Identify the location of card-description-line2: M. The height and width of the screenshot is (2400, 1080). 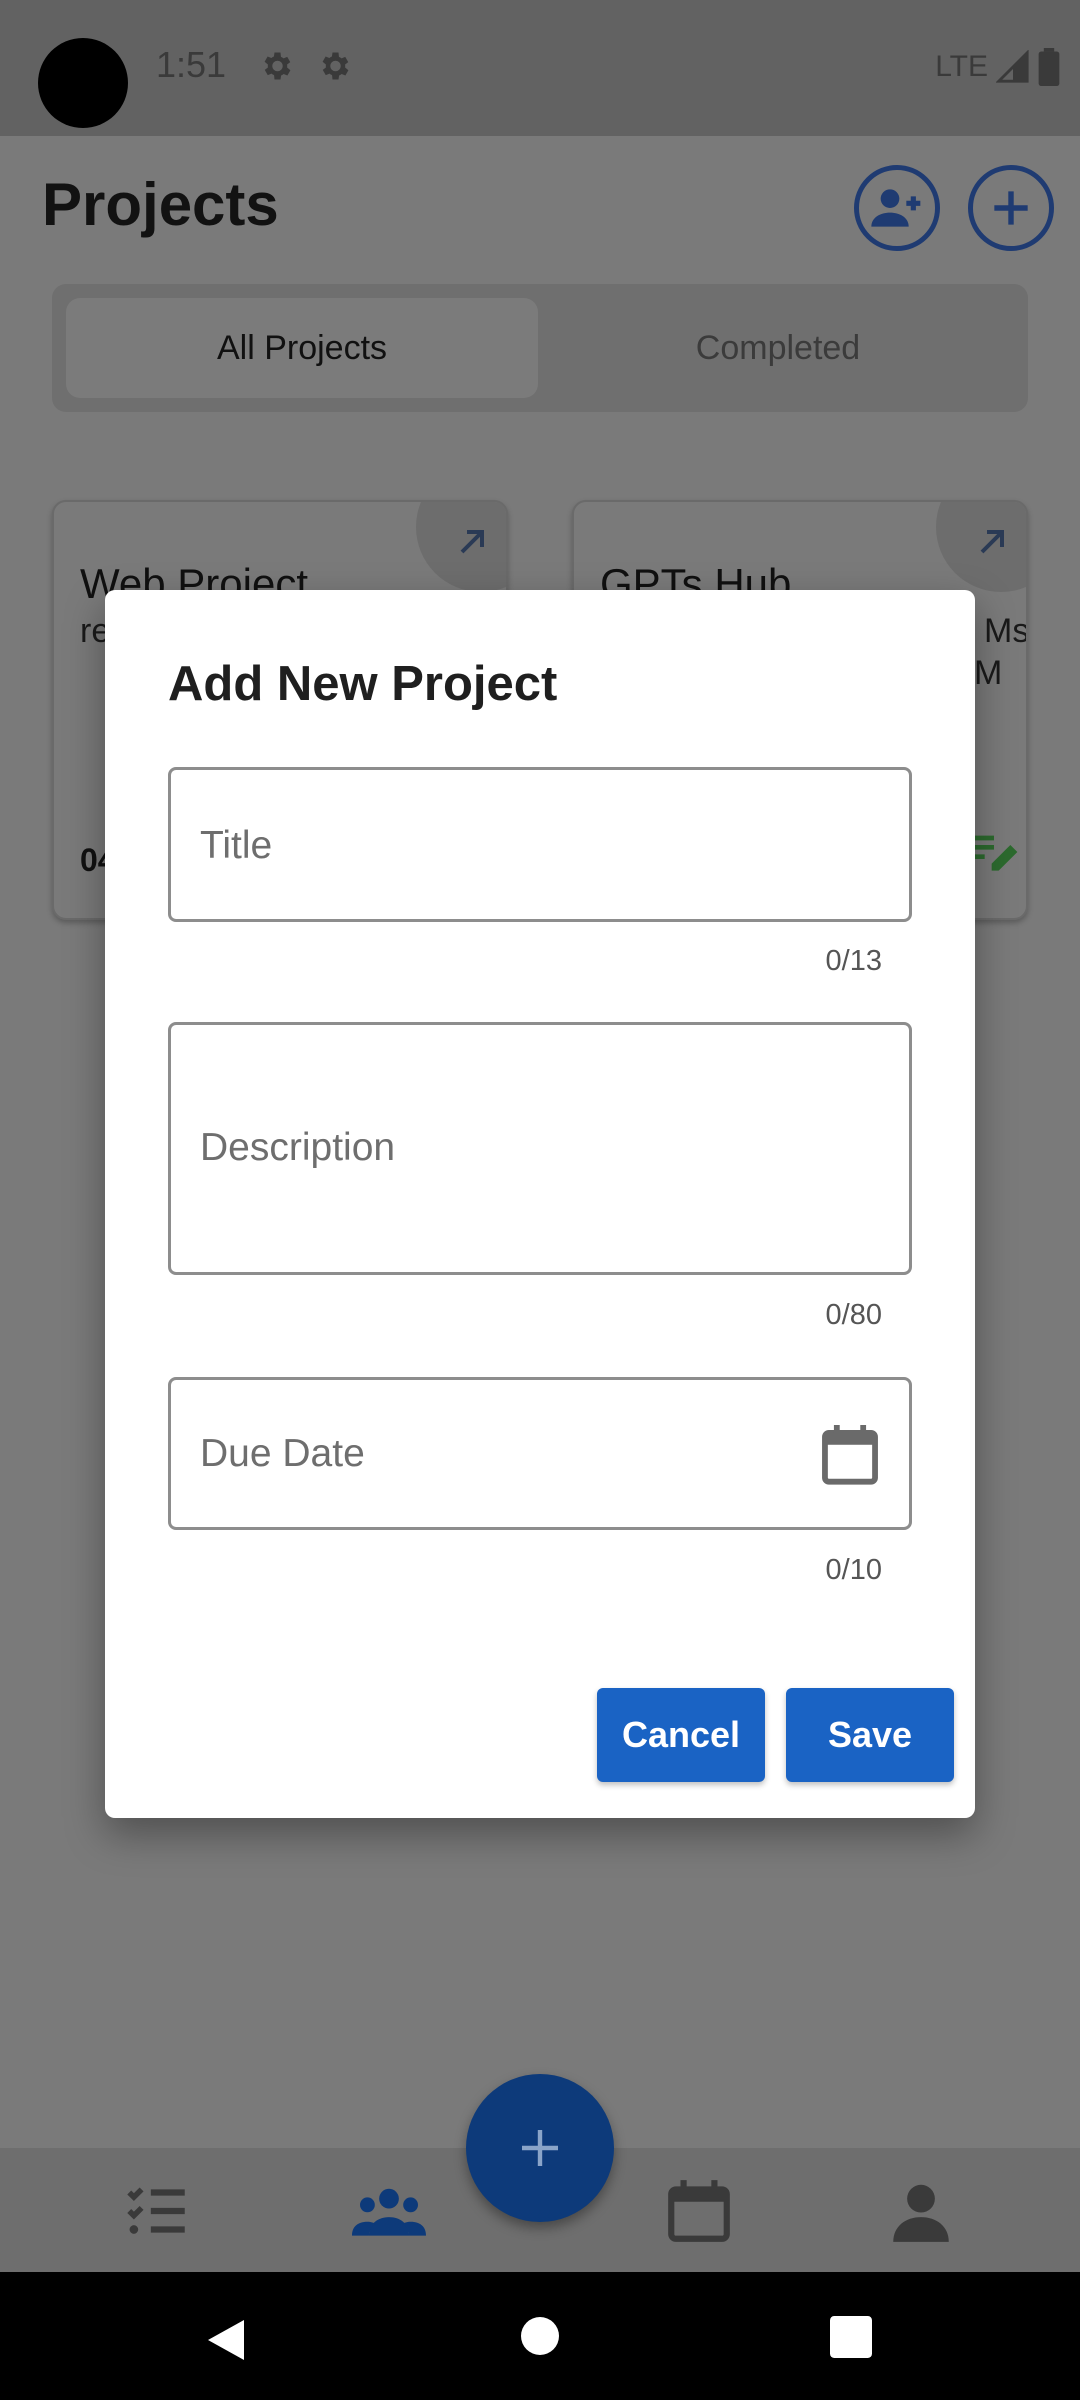
(988, 673).